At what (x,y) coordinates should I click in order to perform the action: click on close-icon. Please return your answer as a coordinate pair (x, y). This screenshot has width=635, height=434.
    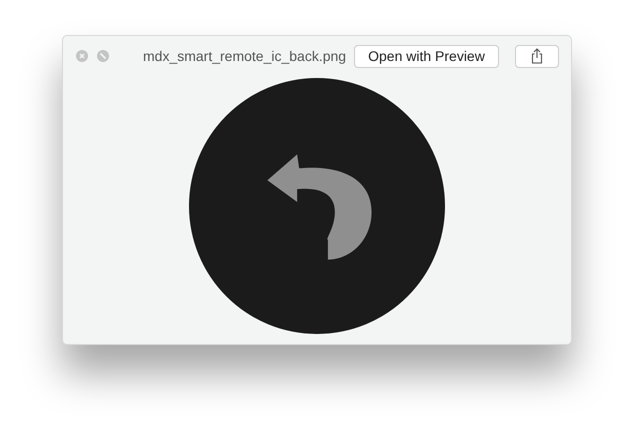
    Looking at the image, I should click on (82, 56).